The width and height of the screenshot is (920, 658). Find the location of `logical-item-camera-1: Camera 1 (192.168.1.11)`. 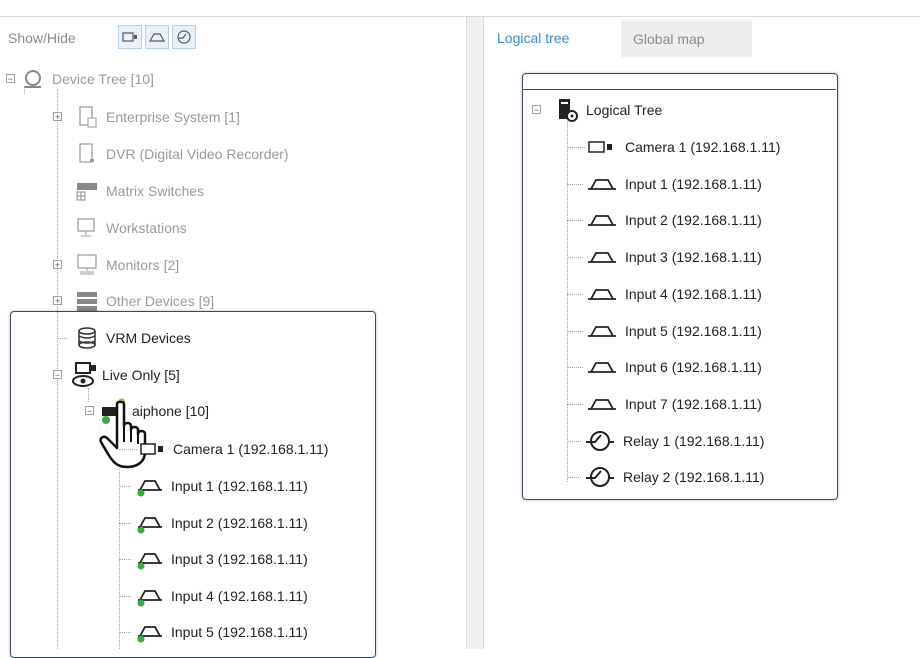

logical-item-camera-1: Camera 1 (192.168.1.11) is located at coordinates (673, 147).